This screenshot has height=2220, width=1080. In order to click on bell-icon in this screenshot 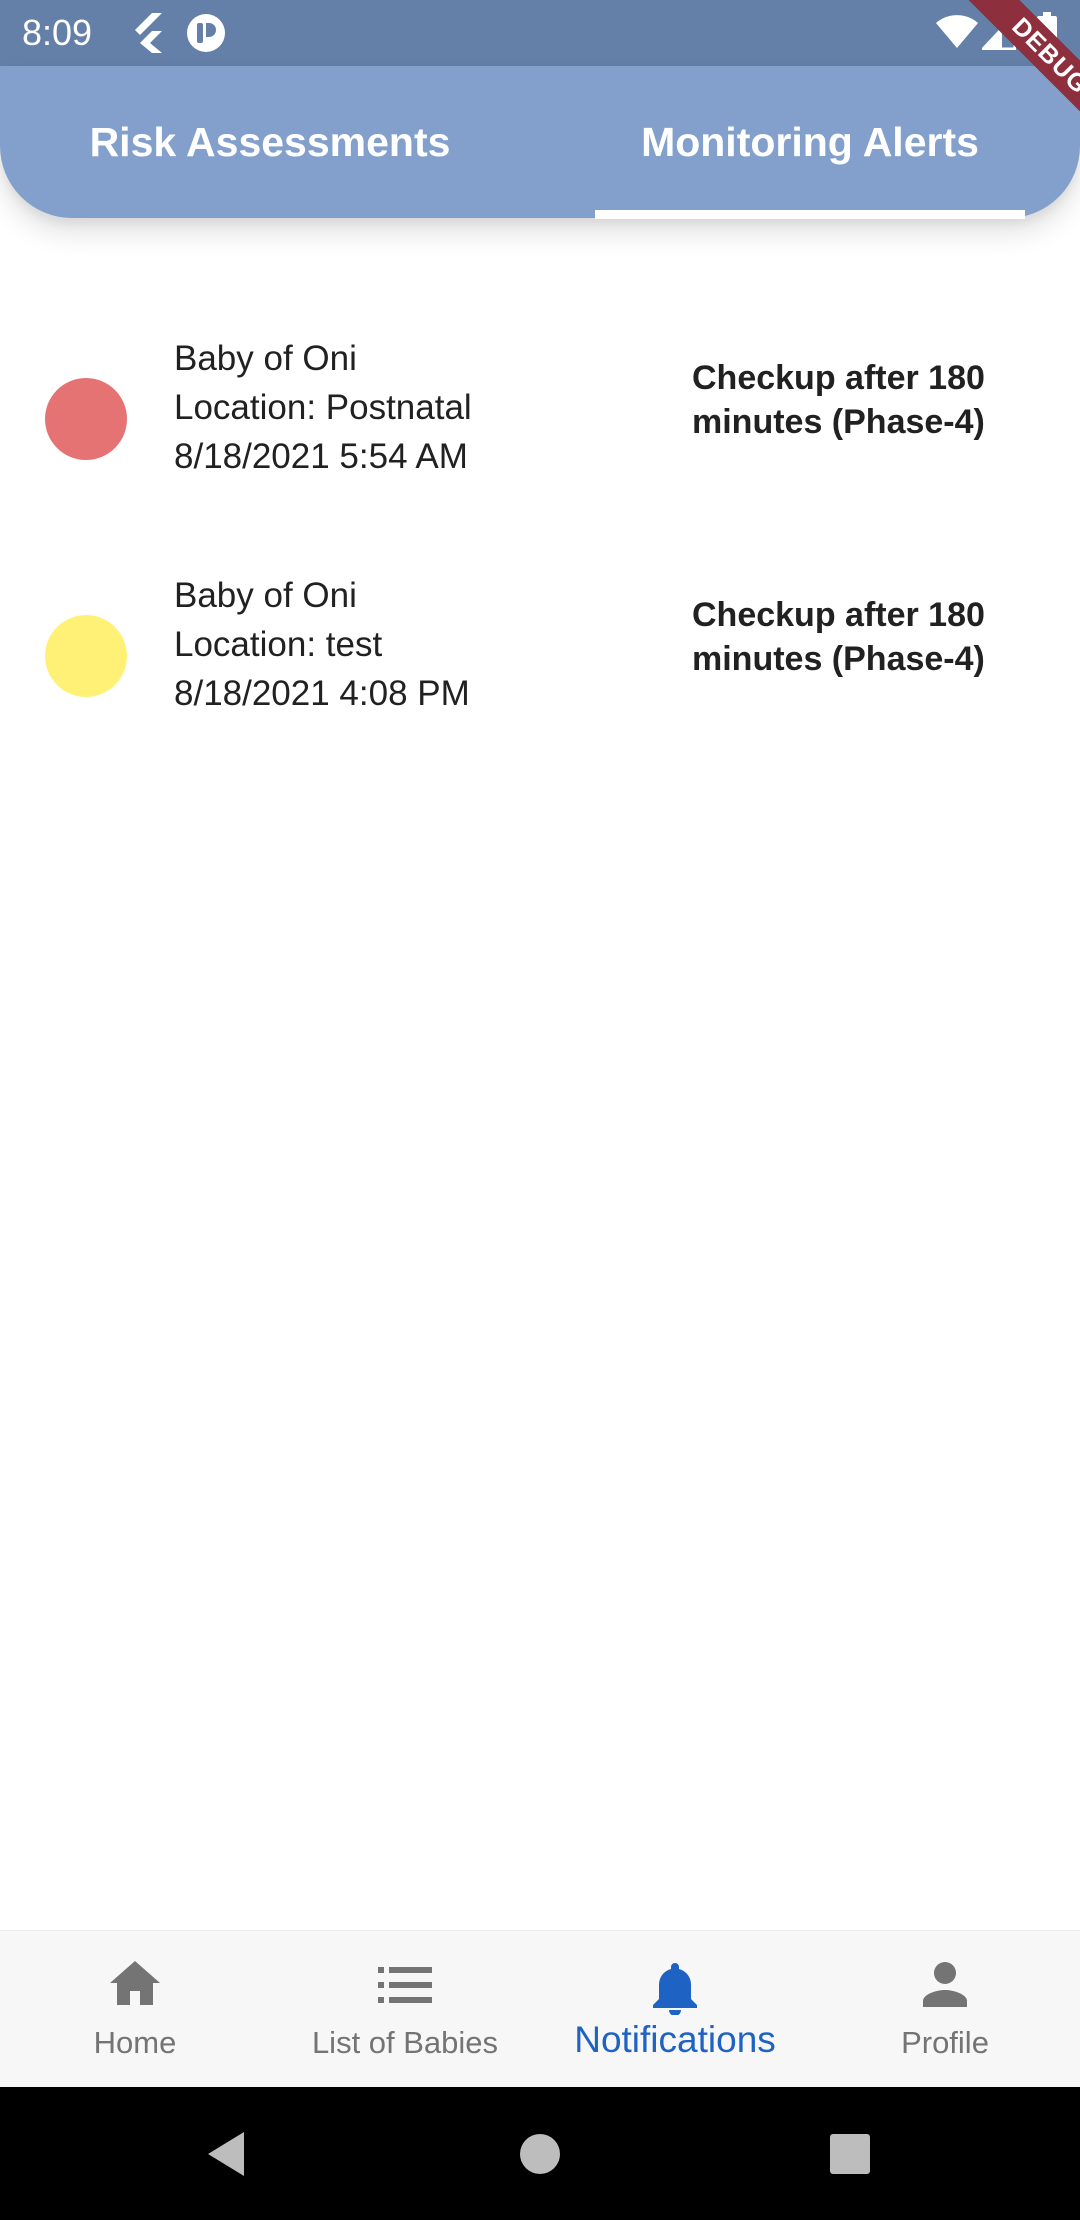, I will do `click(675, 1990)`.